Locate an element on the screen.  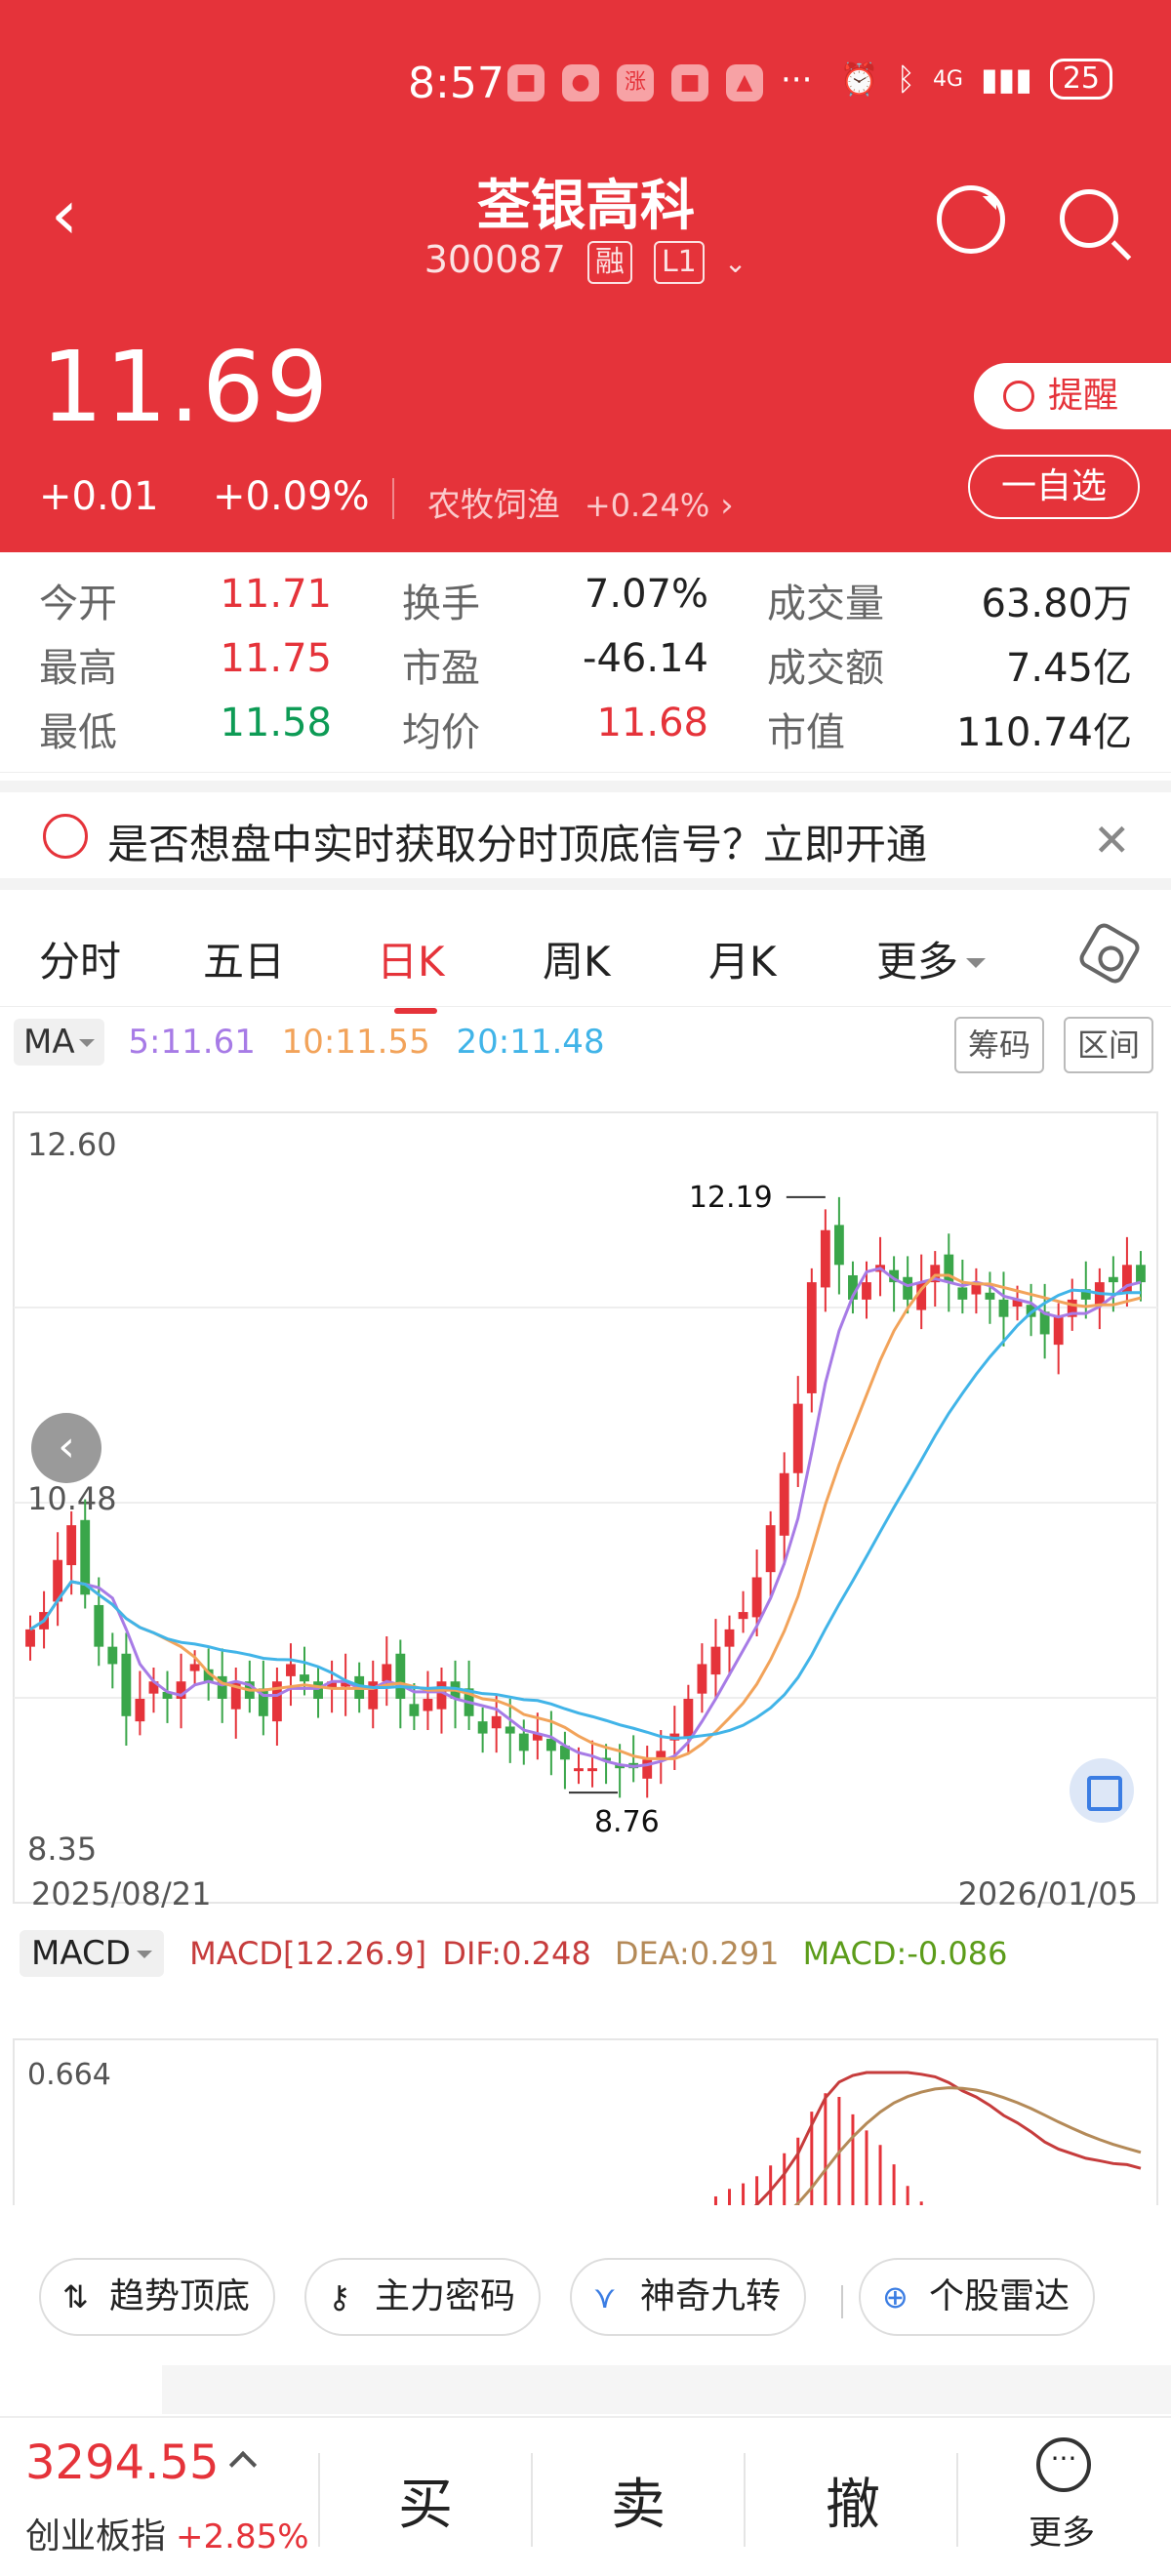
close-icon: ✕ is located at coordinates (1112, 840).